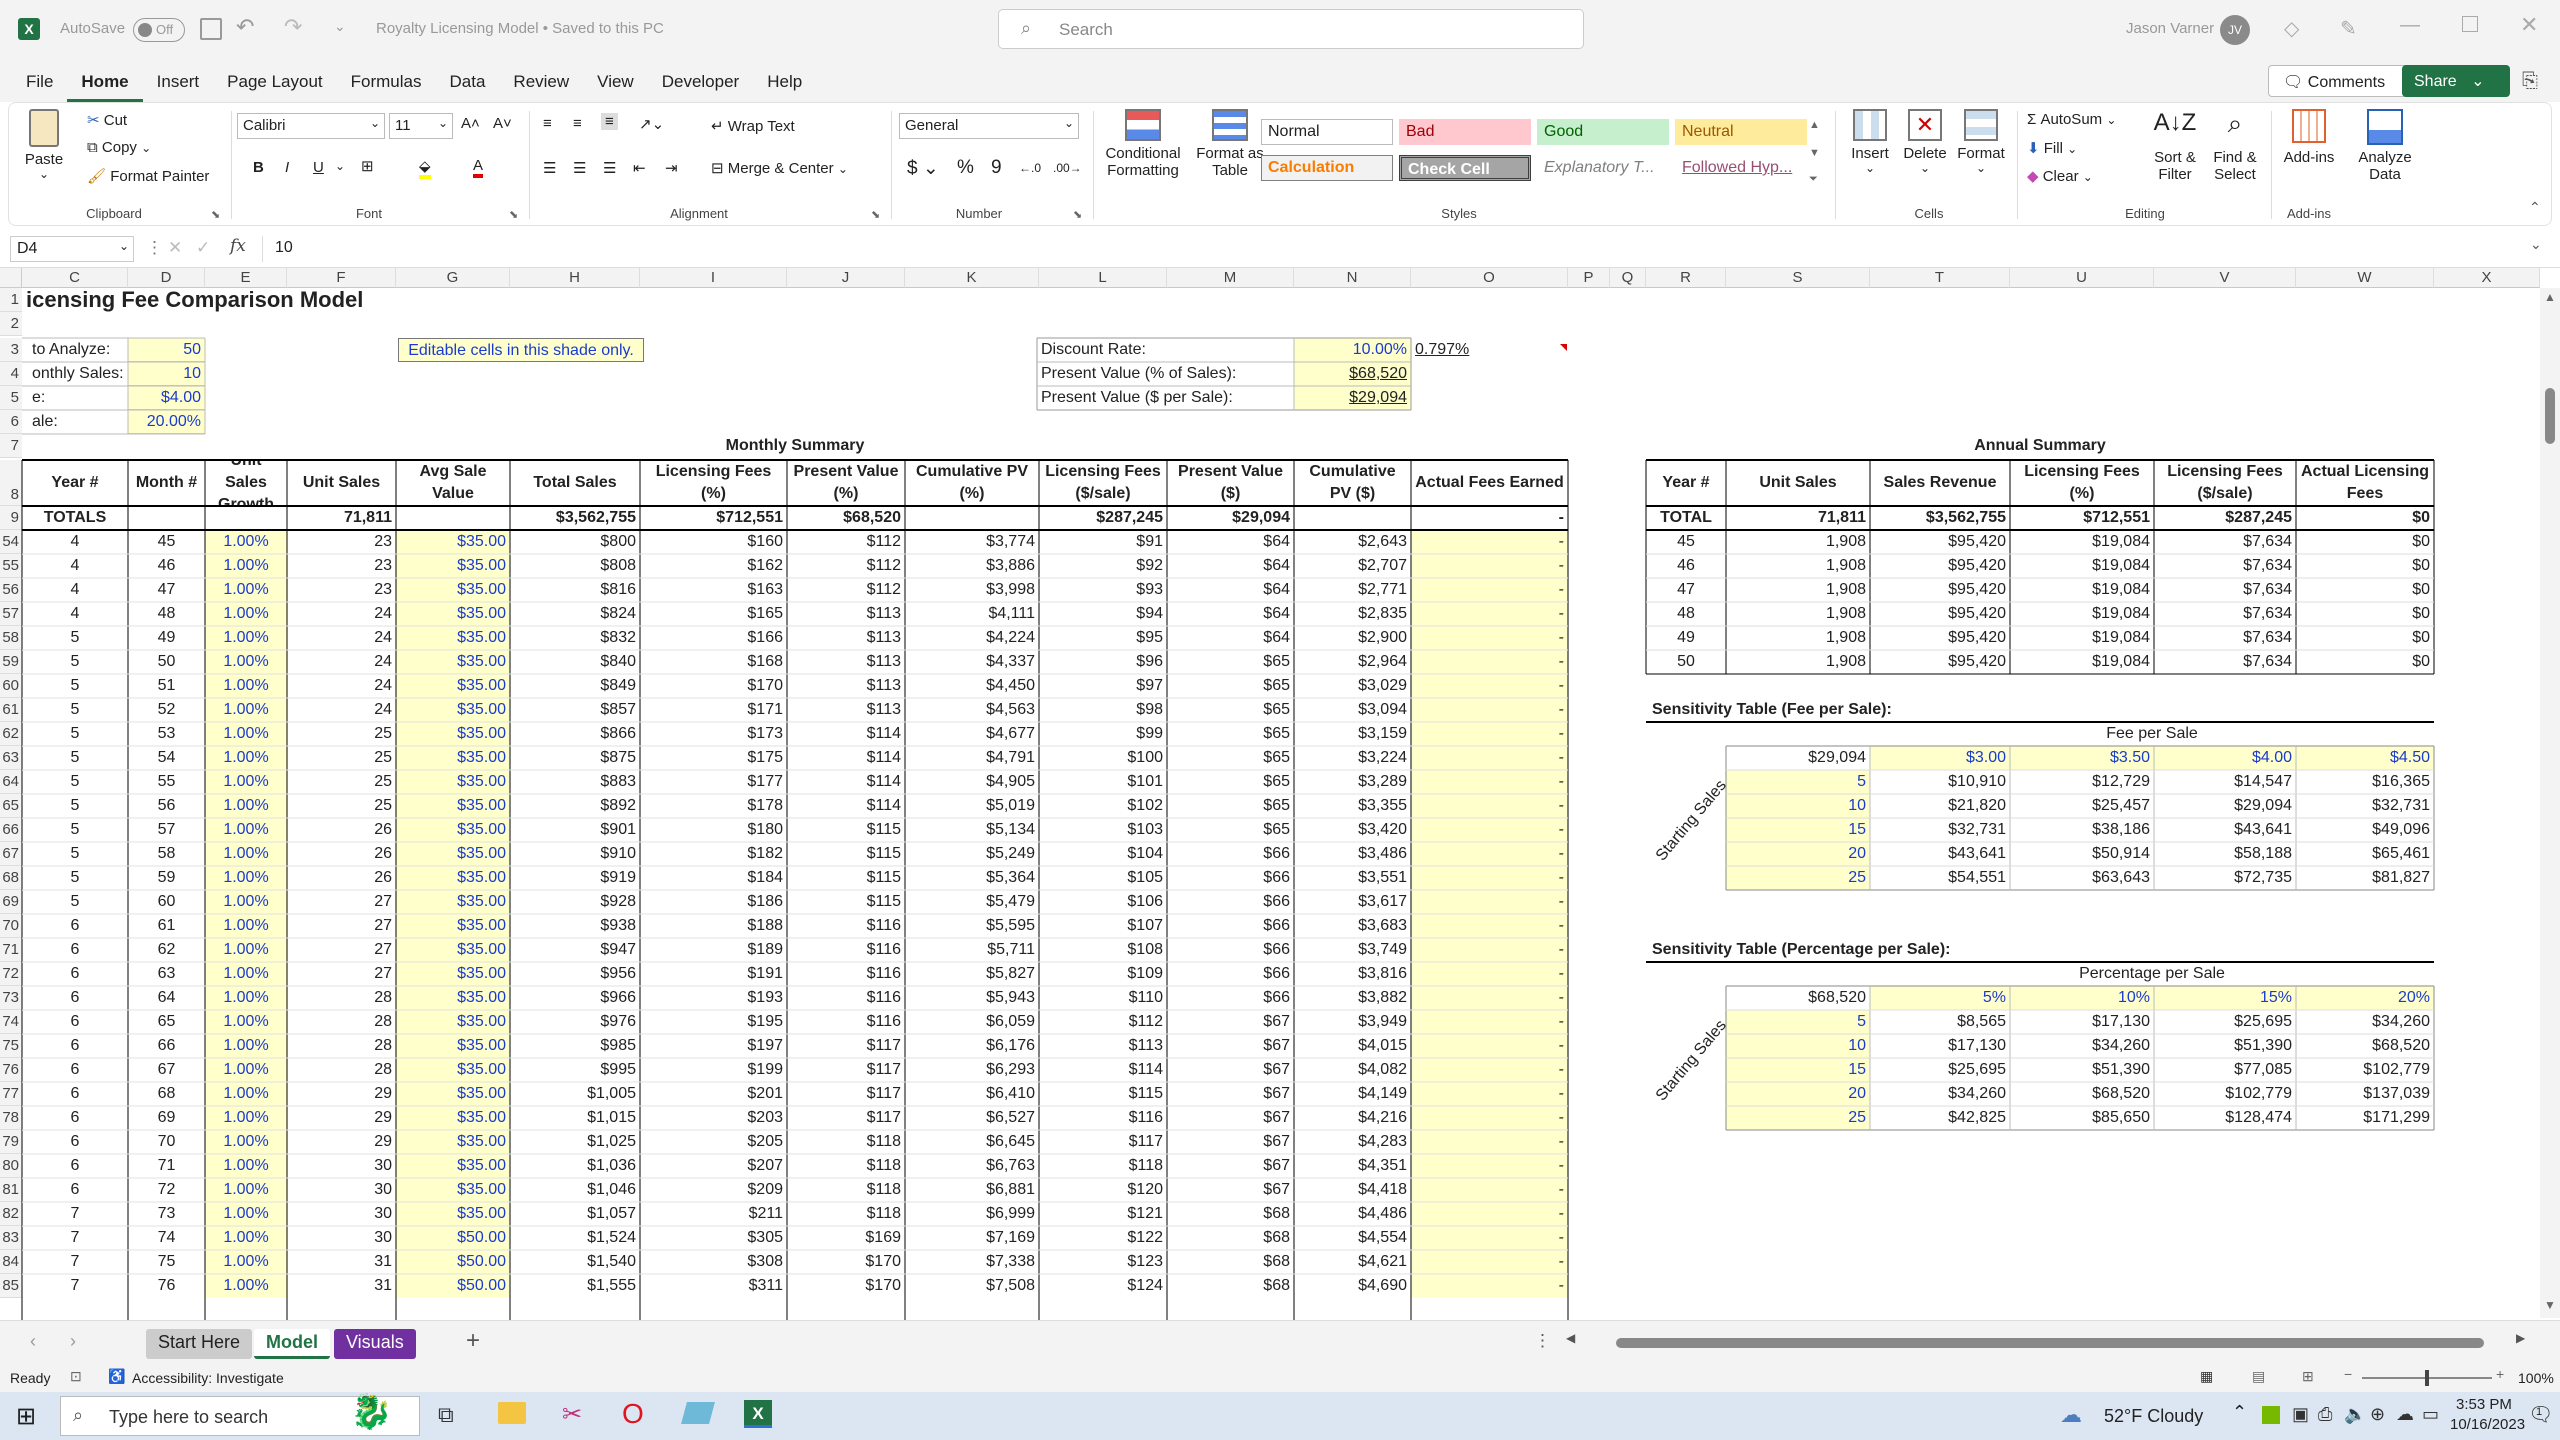  I want to click on tab-model: Model, so click(292, 1344).